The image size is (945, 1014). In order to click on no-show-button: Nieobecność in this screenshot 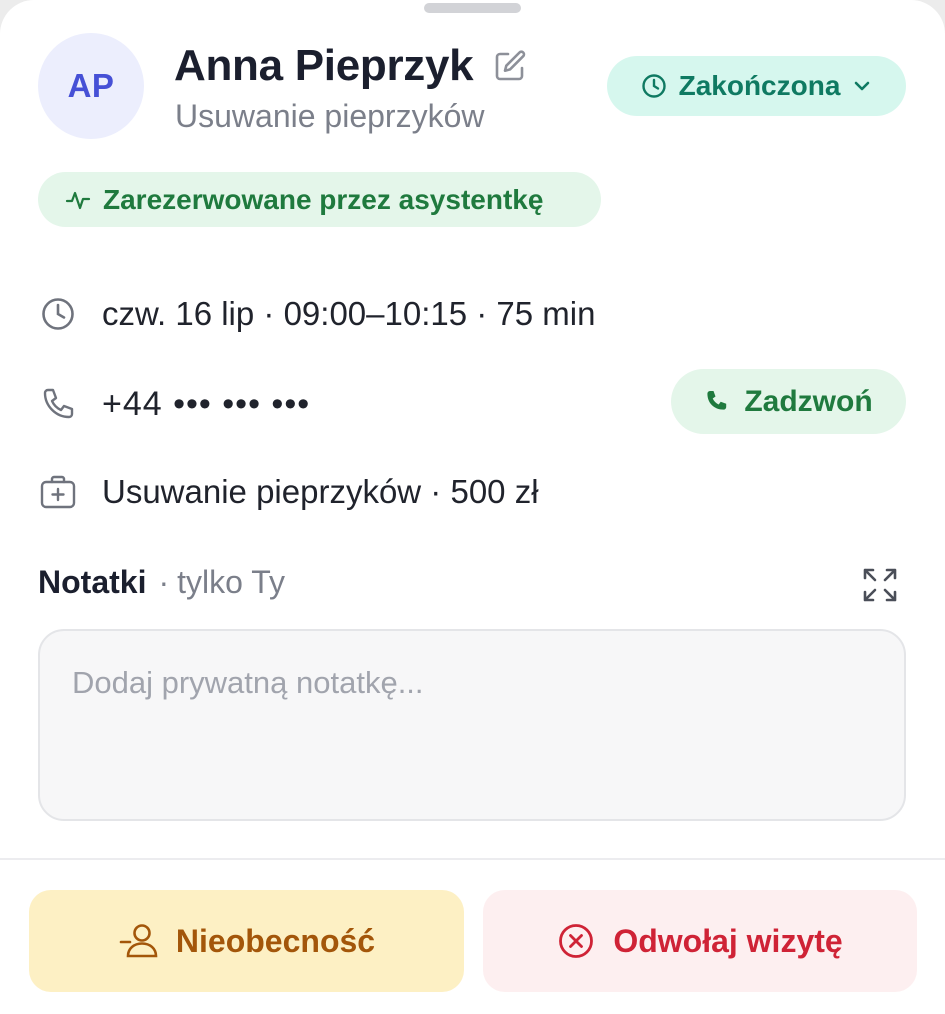, I will do `click(246, 941)`.